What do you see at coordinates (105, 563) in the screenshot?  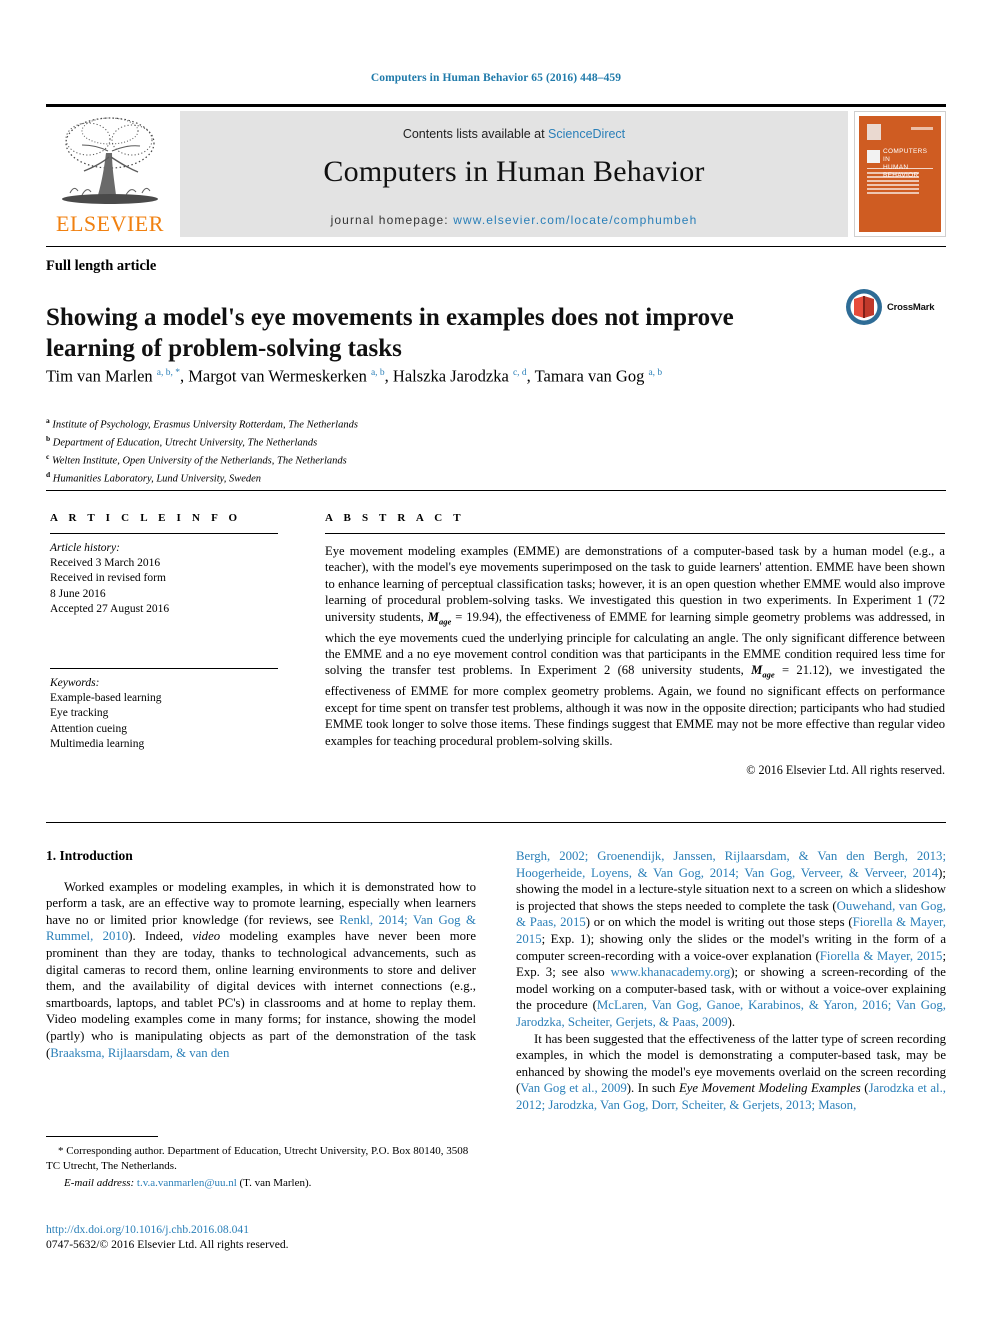 I see `history-item: Received 3 March 2016` at bounding box center [105, 563].